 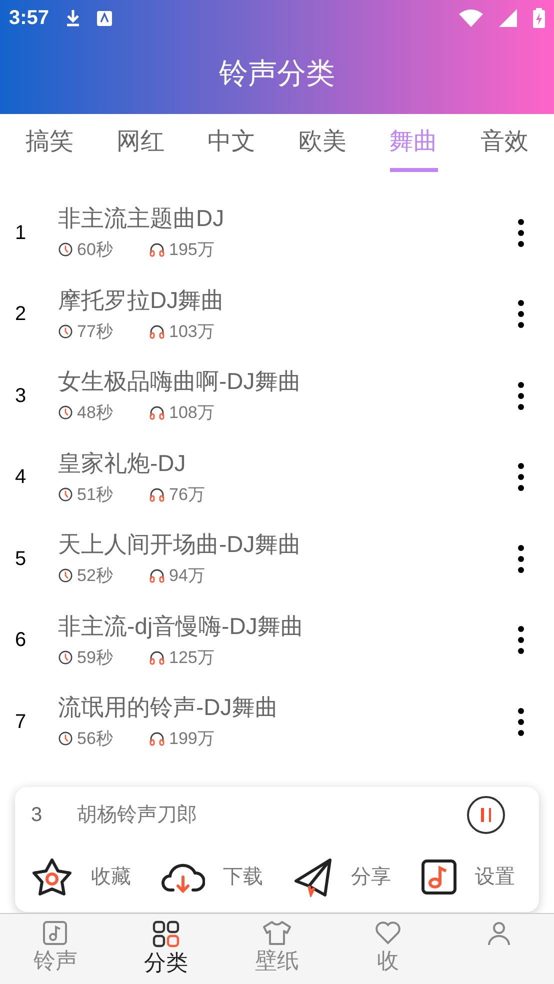 I want to click on grid-icon, so click(x=166, y=934).